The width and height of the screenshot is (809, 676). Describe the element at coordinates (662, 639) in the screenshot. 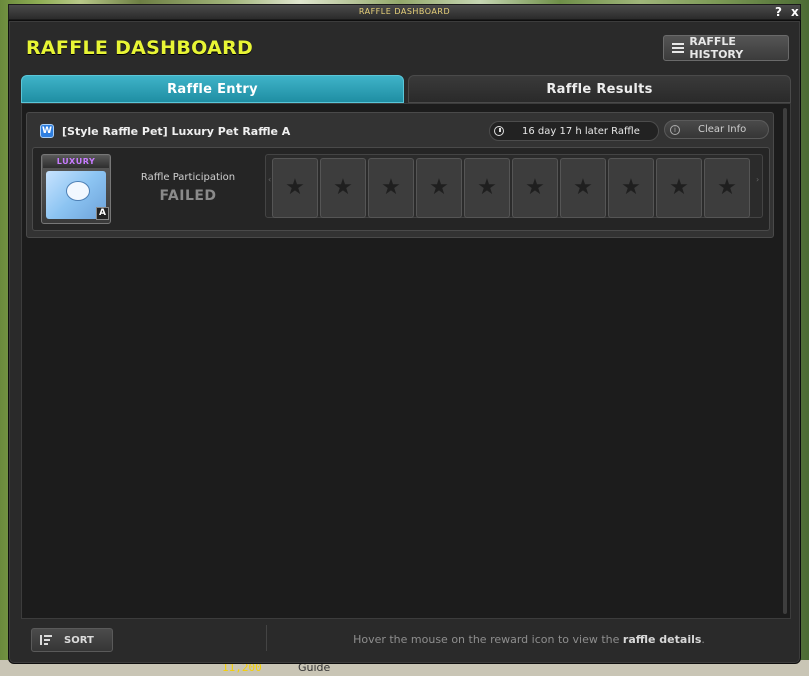

I see `hint-bold: raffle details` at that location.